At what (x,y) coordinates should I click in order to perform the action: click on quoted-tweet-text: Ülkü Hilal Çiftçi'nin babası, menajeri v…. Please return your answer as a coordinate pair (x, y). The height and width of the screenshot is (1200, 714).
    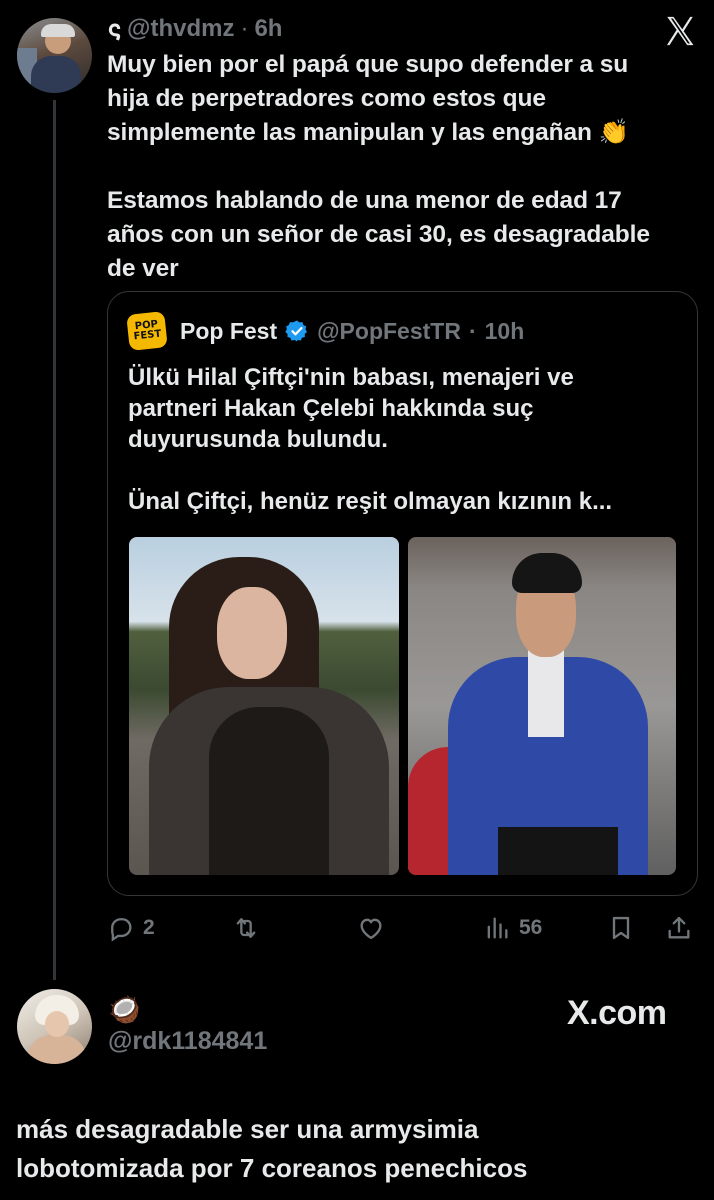
    Looking at the image, I should click on (405, 439).